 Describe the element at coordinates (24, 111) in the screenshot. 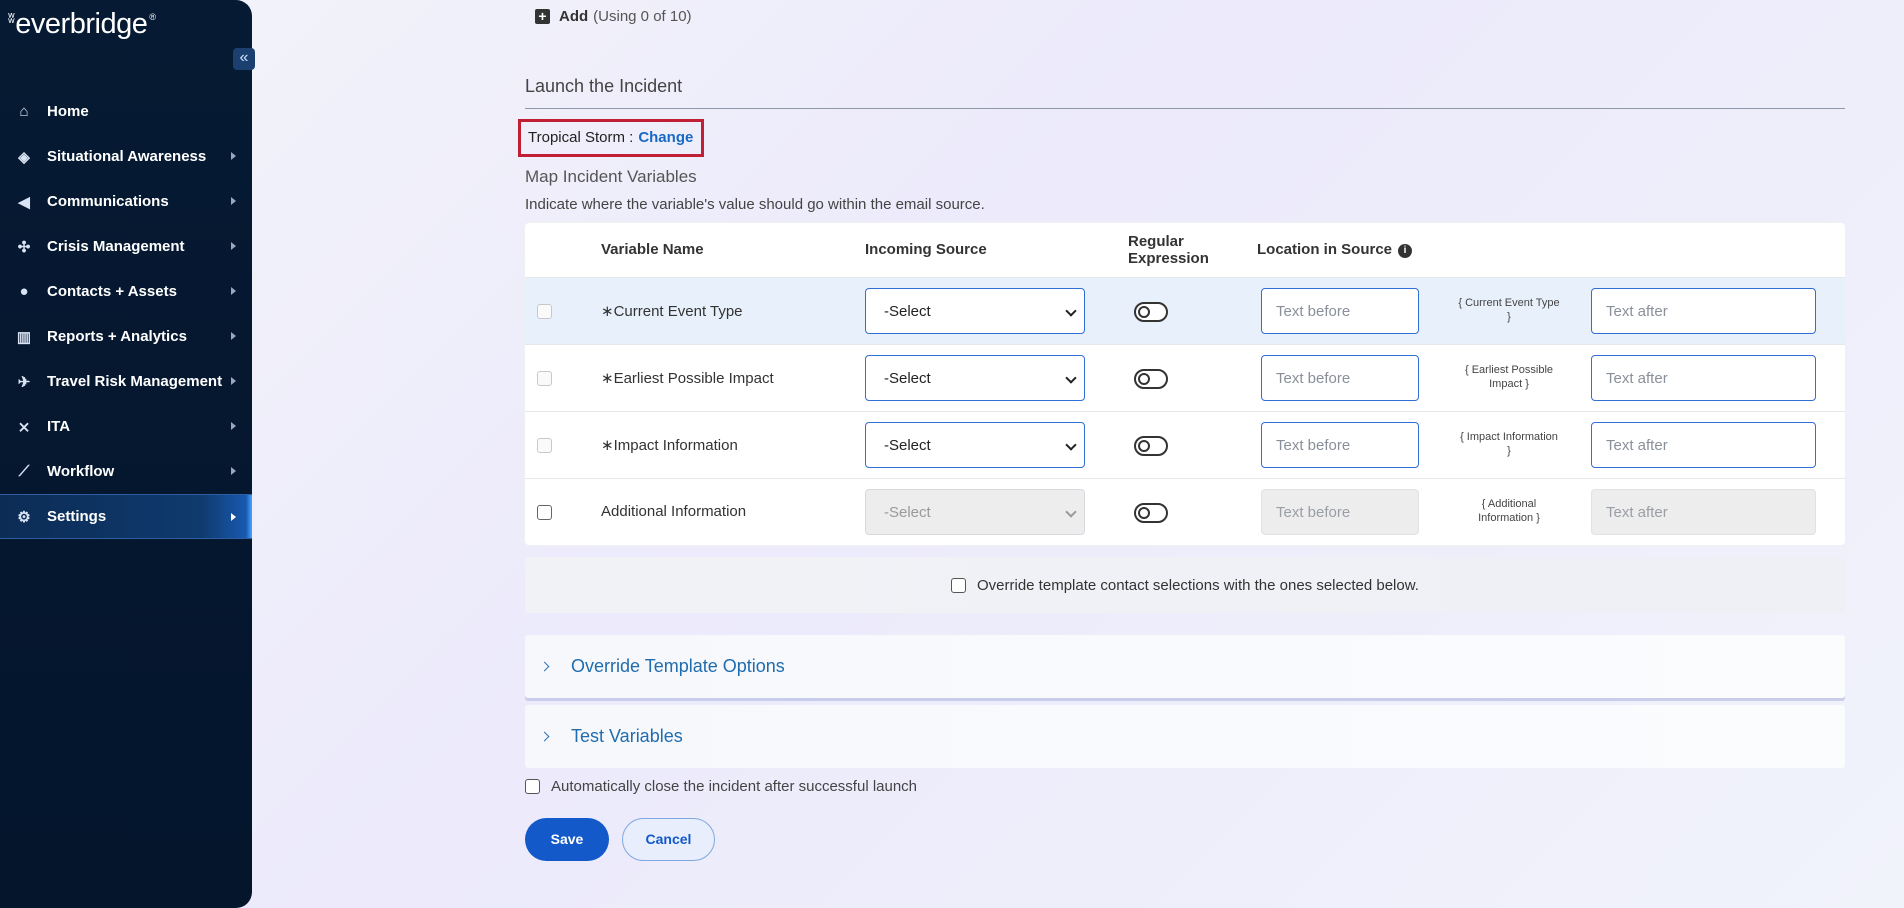

I see `home-icon: ⌂` at that location.